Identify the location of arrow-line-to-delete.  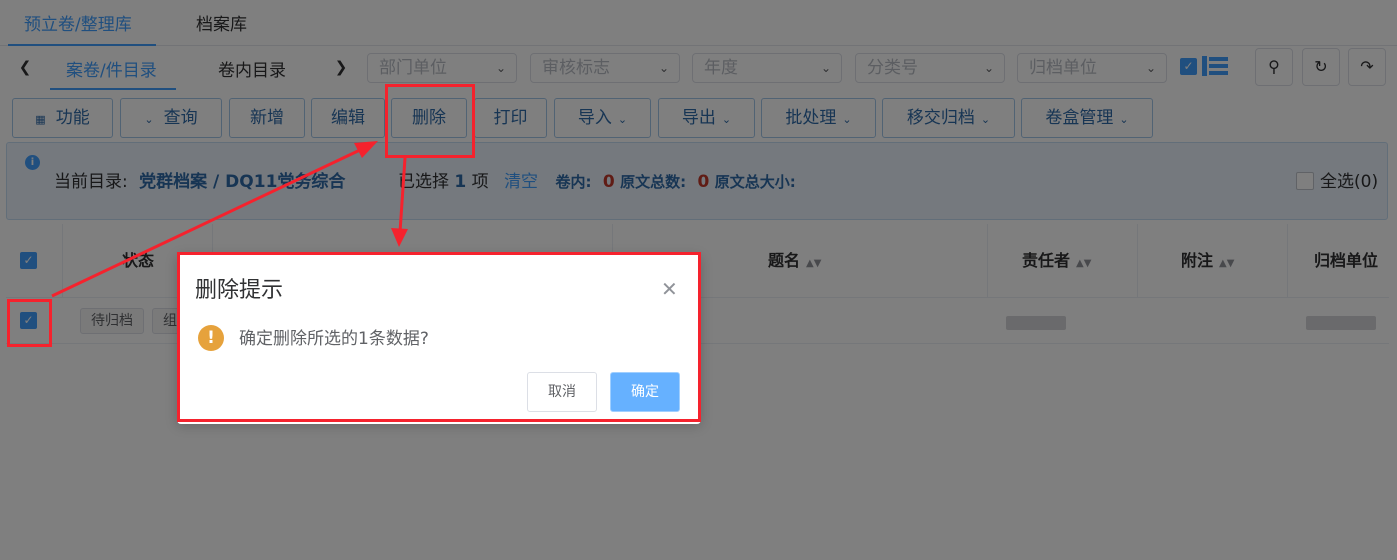
(206, 223).